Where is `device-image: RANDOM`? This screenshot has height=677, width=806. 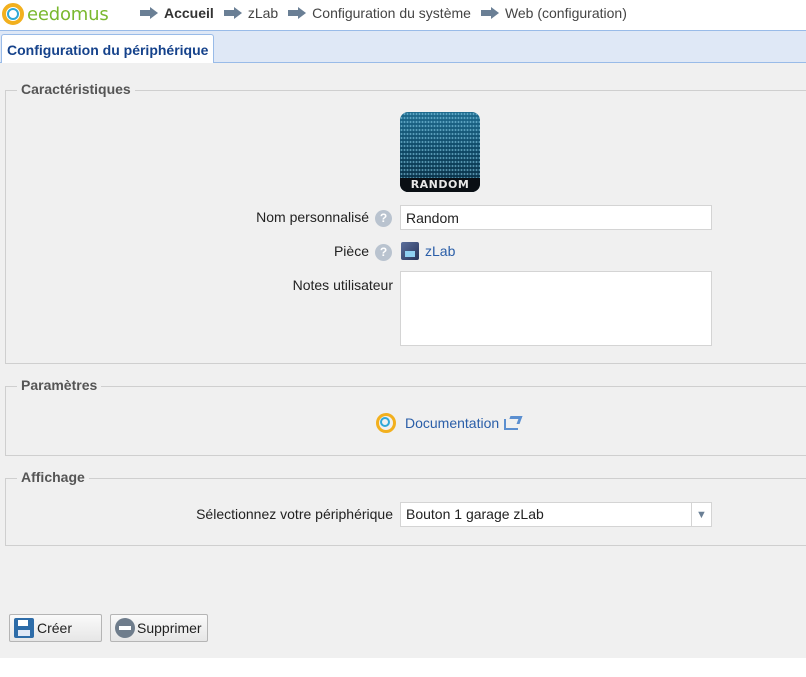 device-image: RANDOM is located at coordinates (440, 152).